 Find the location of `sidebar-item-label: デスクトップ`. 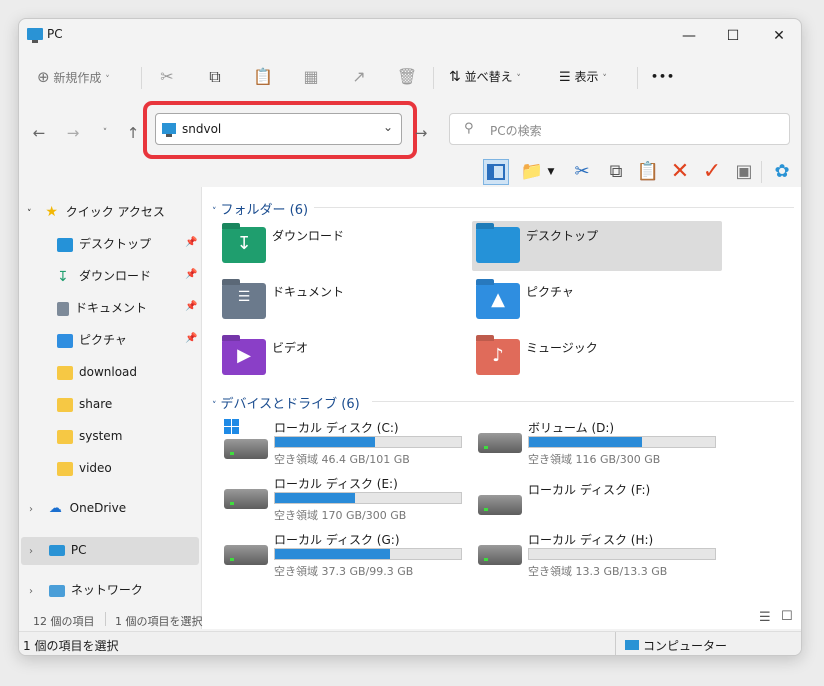

sidebar-item-label: デスクトップ is located at coordinates (115, 244).